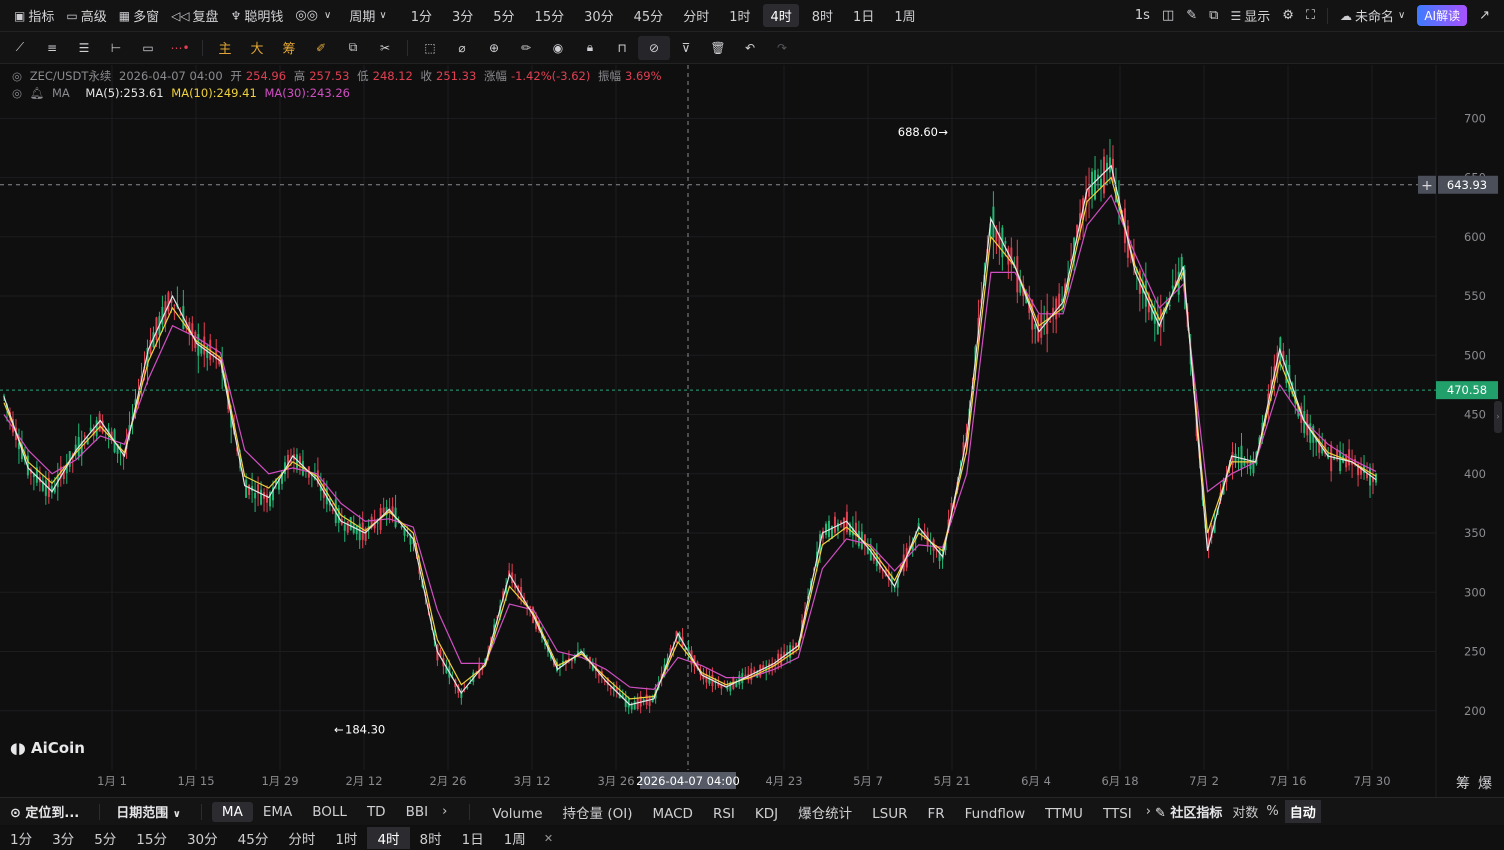 The width and height of the screenshot is (1504, 850). What do you see at coordinates (253, 838) in the screenshot?
I see `bottom-period-tab-5: 45分` at bounding box center [253, 838].